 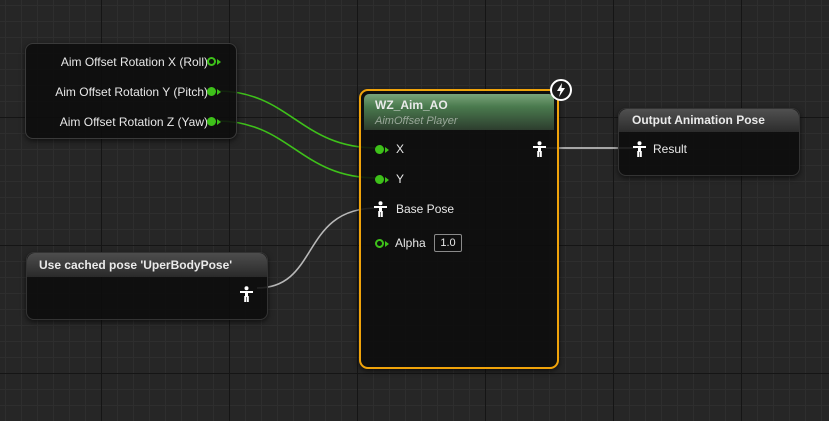 I want to click on wire-pitch-to-x, so click(x=297, y=119).